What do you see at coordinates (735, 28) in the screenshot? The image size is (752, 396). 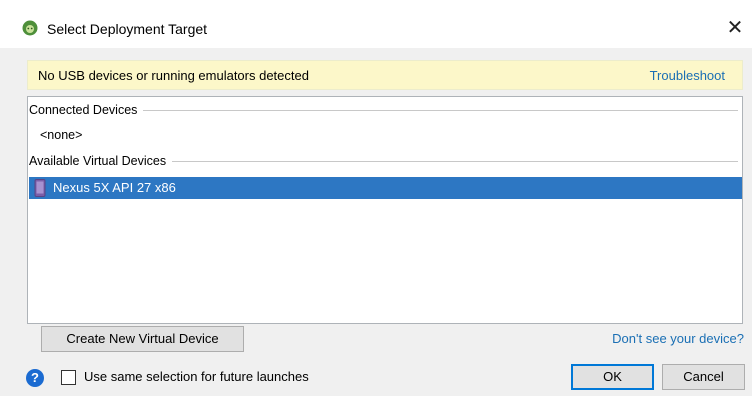 I see `close-button: ✕` at bounding box center [735, 28].